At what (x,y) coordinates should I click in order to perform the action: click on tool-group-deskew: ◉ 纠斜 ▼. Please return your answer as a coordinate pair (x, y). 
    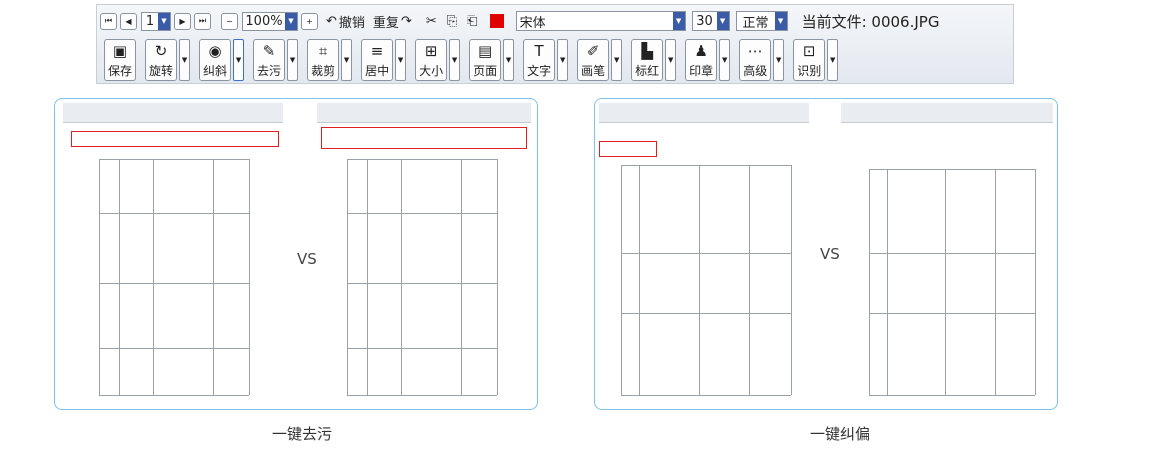
    Looking at the image, I should click on (220, 60).